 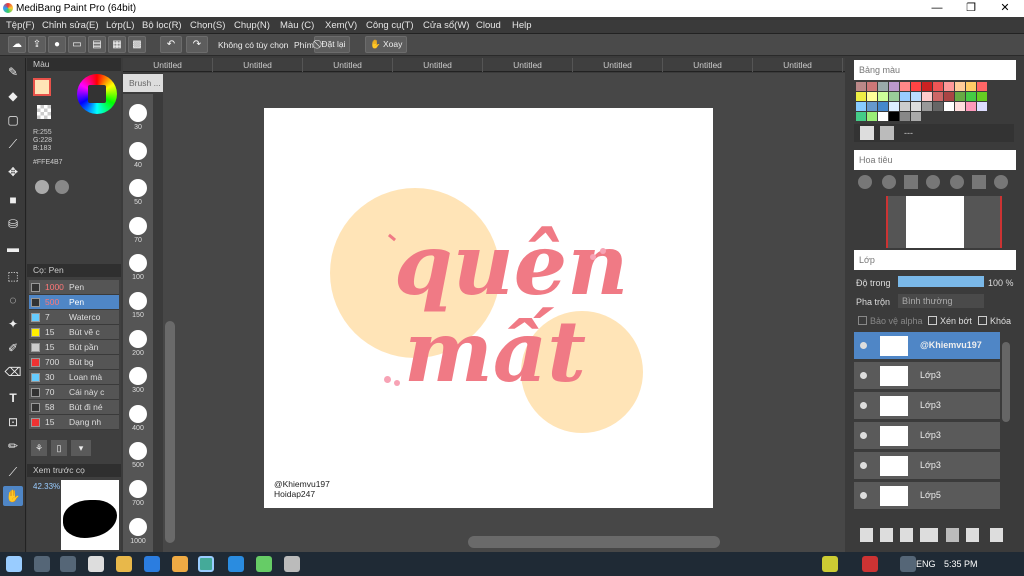 I want to click on palette-swatches, so click(x=926, y=102).